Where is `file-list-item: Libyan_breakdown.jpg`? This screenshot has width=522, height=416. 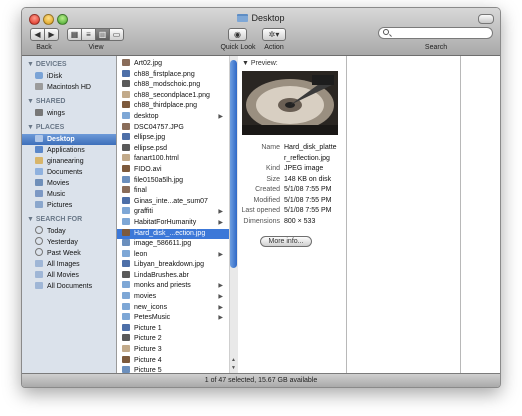
file-list-item: Libyan_breakdown.jpg is located at coordinates (173, 265).